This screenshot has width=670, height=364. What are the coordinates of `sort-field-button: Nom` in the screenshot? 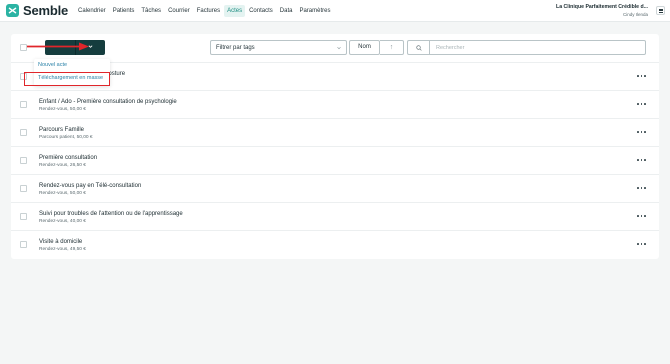 It's located at (364, 47).